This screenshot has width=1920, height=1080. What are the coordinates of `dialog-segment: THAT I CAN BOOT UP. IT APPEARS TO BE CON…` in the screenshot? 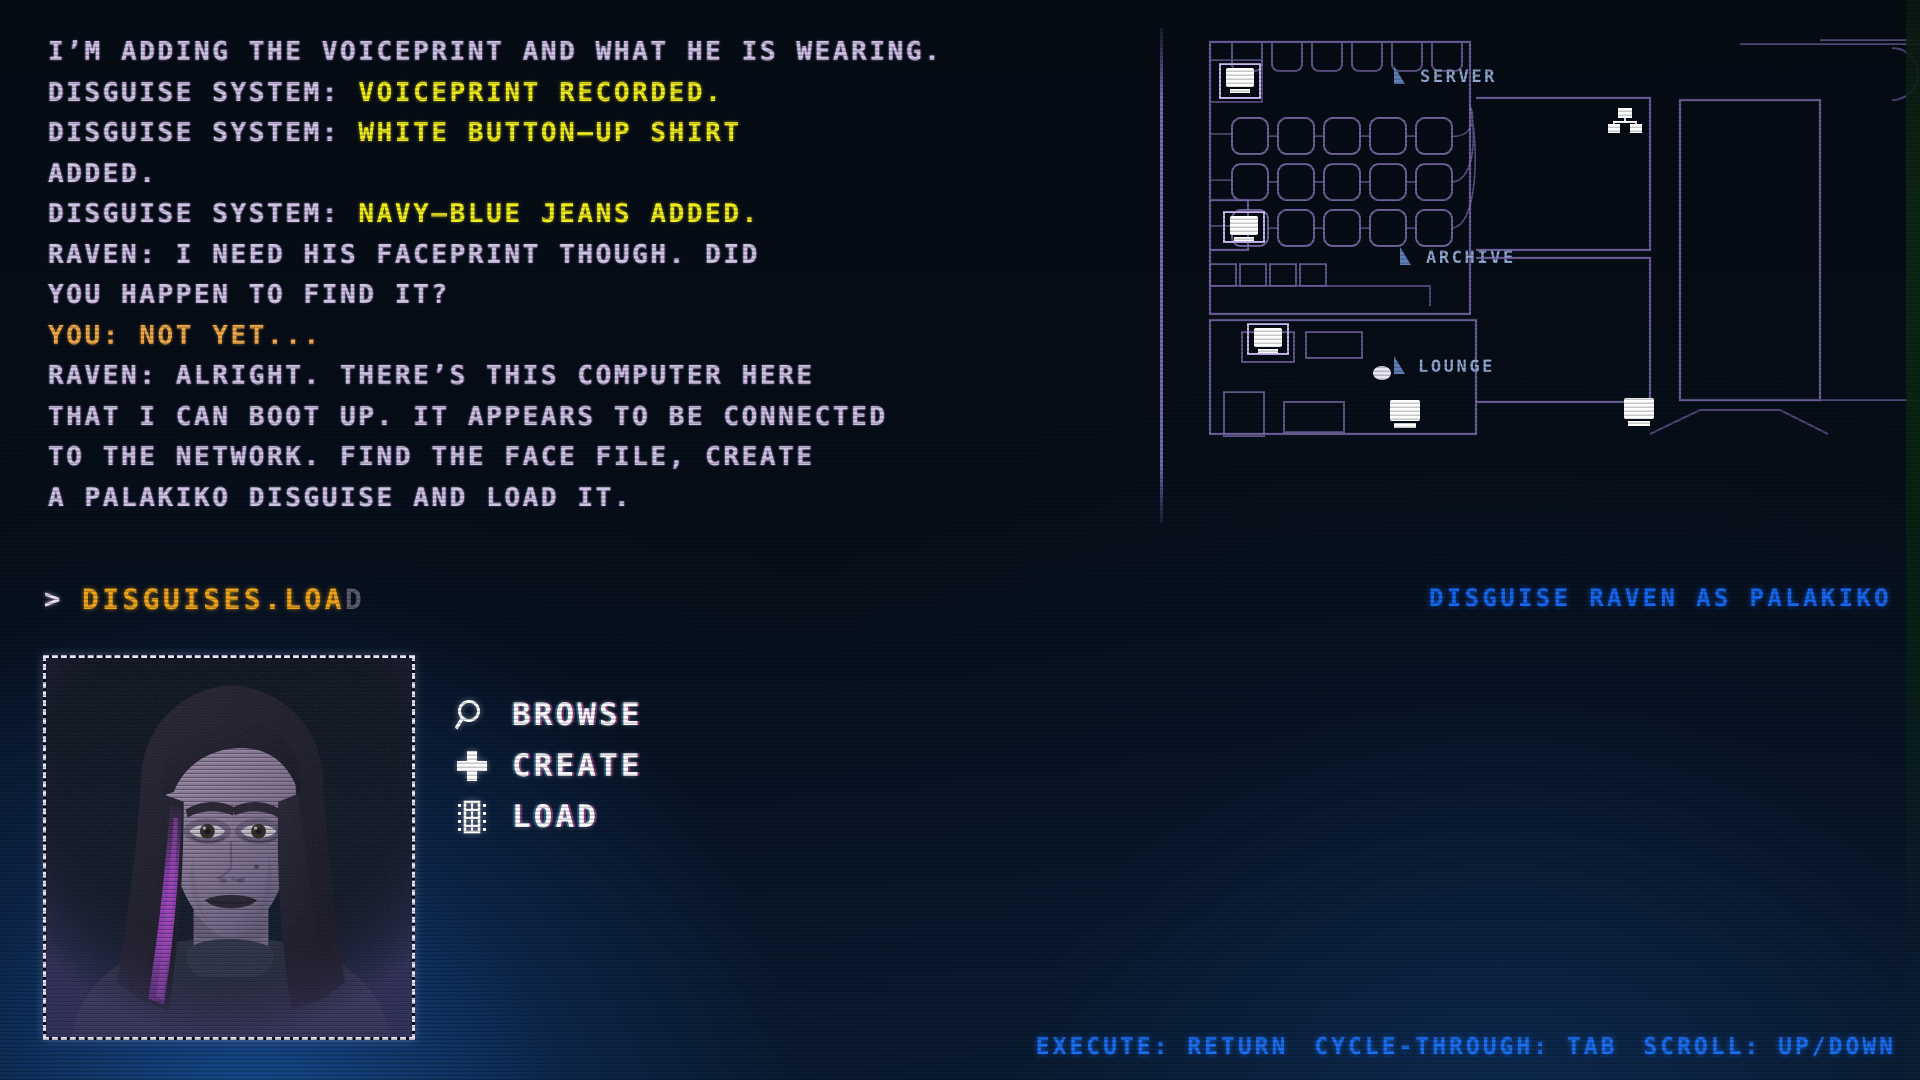 It's located at (468, 416).